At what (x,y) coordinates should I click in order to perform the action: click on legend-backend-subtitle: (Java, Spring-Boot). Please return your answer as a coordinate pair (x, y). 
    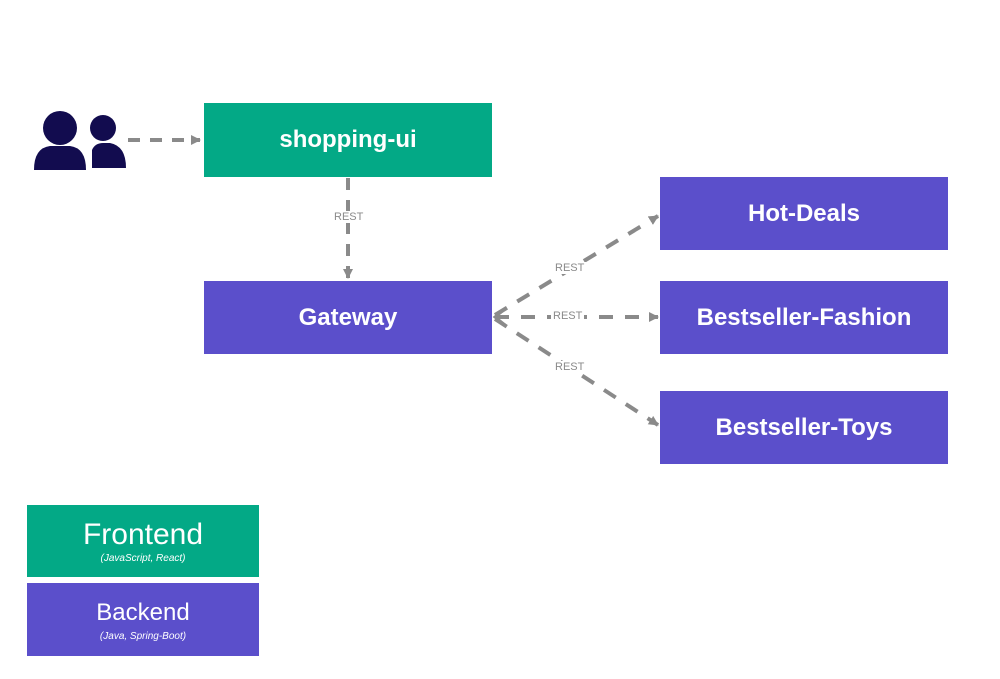
    Looking at the image, I should click on (143, 636).